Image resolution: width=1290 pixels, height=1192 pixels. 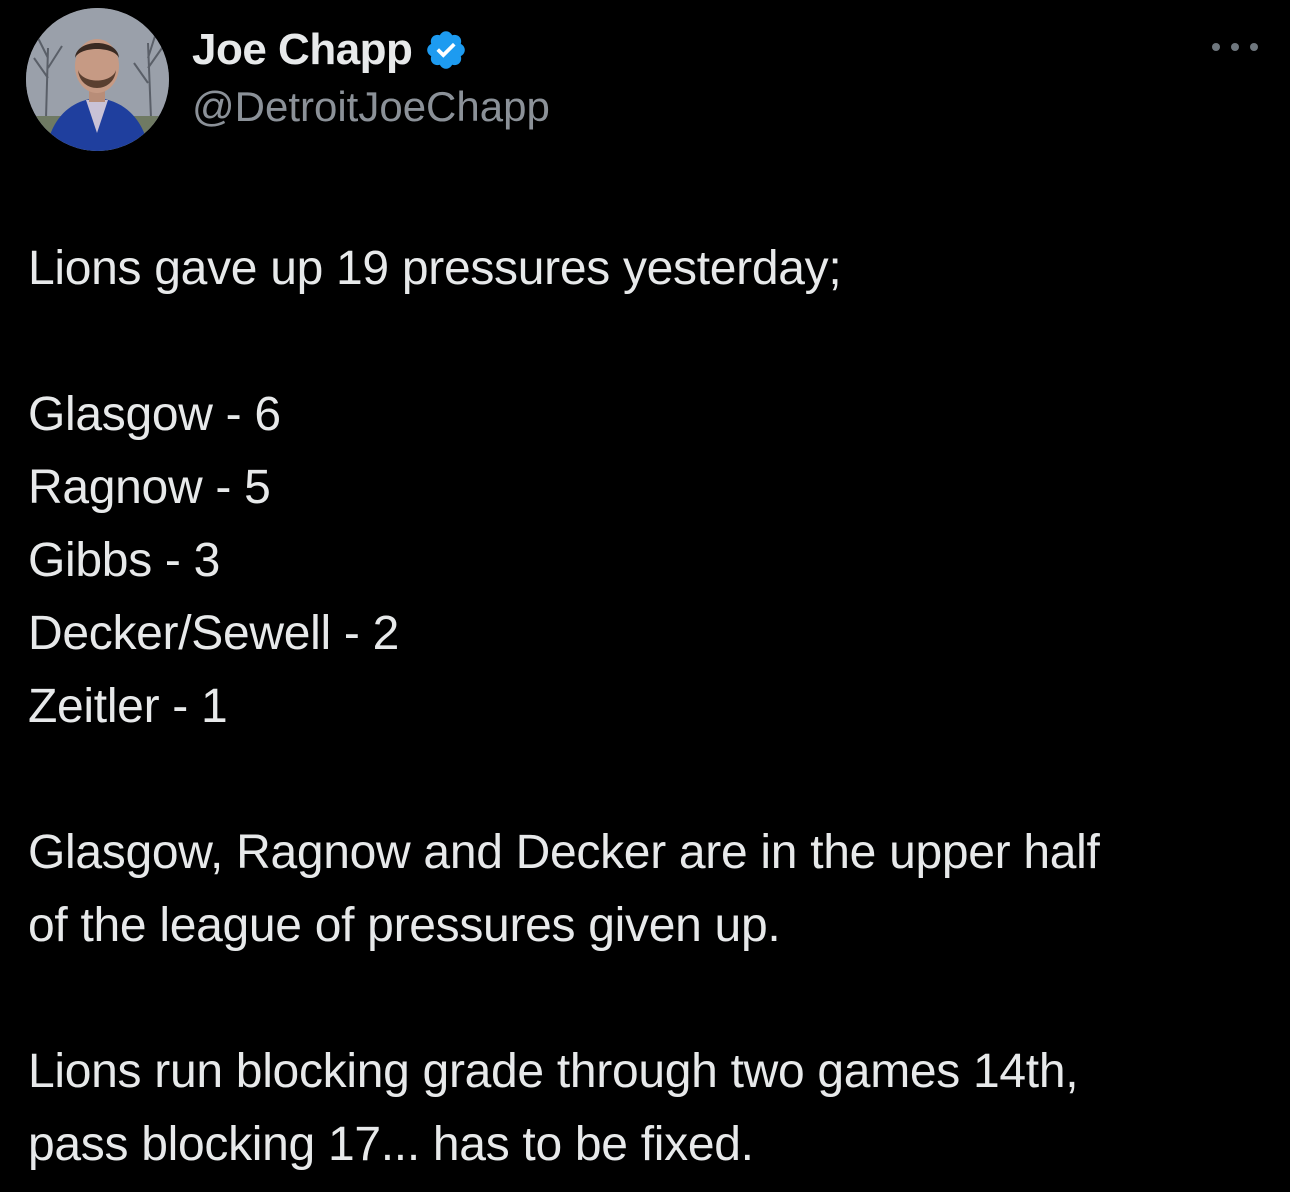 I want to click on more-options-icon, so click(x=1235, y=47).